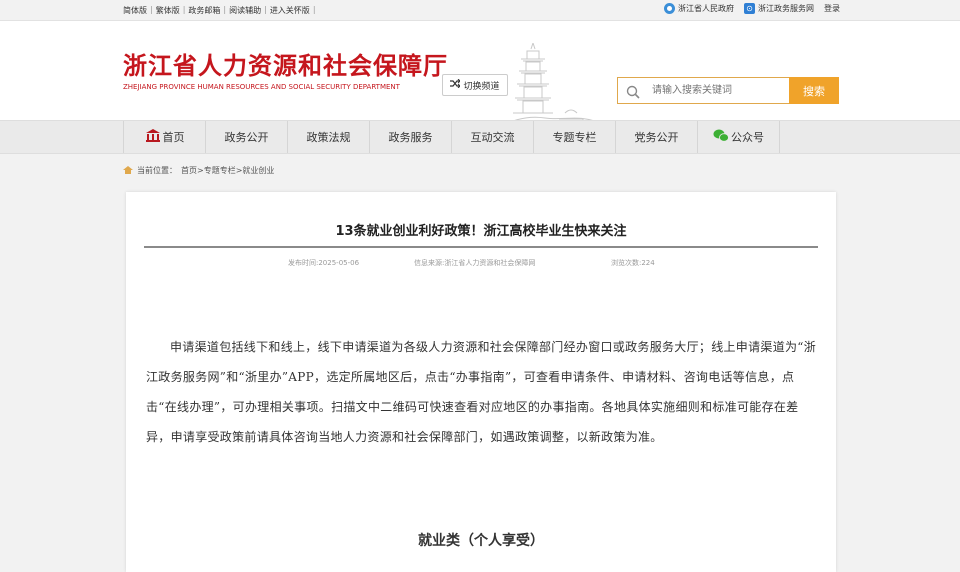 Image resolution: width=960 pixels, height=572 pixels. What do you see at coordinates (247, 137) in the screenshot?
I see `nav-item-gov-affairs: 政务公开` at bounding box center [247, 137].